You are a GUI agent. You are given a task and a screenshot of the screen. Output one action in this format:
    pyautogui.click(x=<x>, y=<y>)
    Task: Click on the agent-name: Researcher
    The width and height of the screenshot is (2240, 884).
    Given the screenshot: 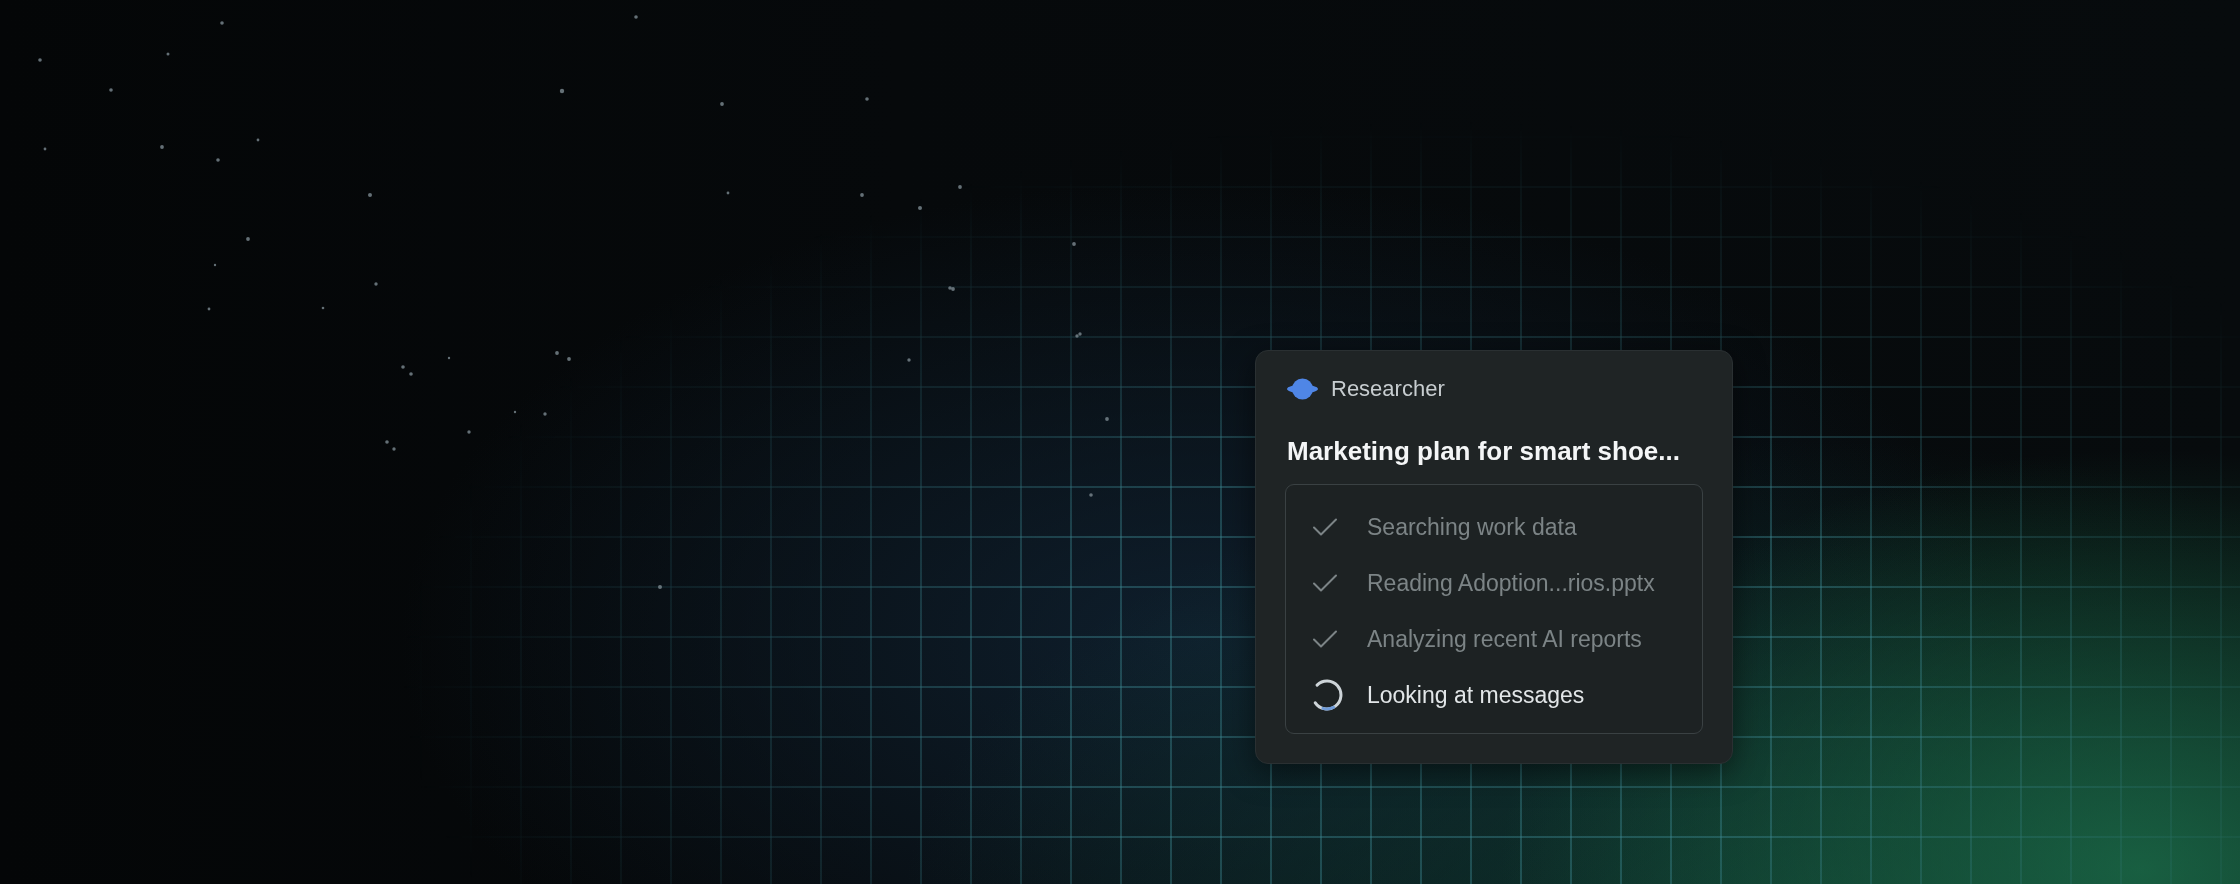 What is the action you would take?
    pyautogui.click(x=1388, y=389)
    